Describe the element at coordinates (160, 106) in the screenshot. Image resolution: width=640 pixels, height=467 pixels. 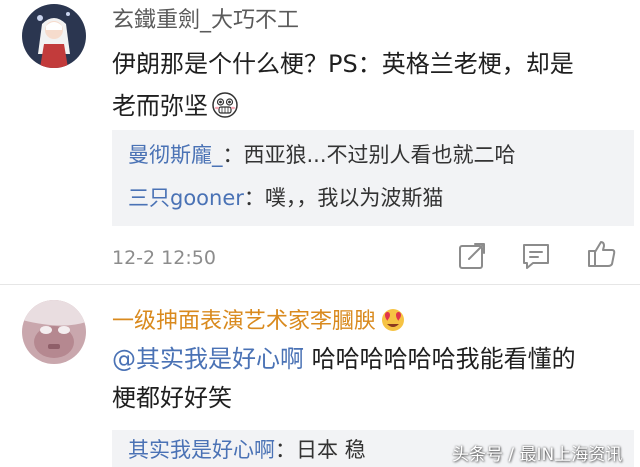
I see `comment-text-line2: 老而弥坚` at that location.